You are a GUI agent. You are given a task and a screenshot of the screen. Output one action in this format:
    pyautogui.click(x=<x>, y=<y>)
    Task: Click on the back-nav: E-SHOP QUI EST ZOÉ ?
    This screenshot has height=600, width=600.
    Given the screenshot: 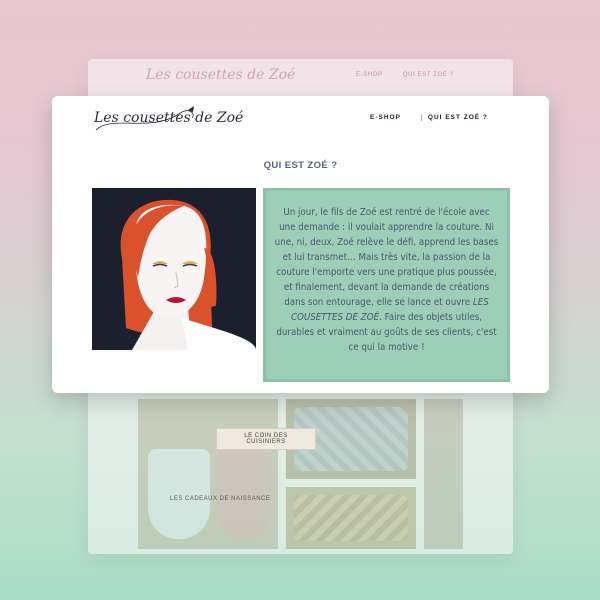 What is the action you would take?
    pyautogui.click(x=414, y=75)
    